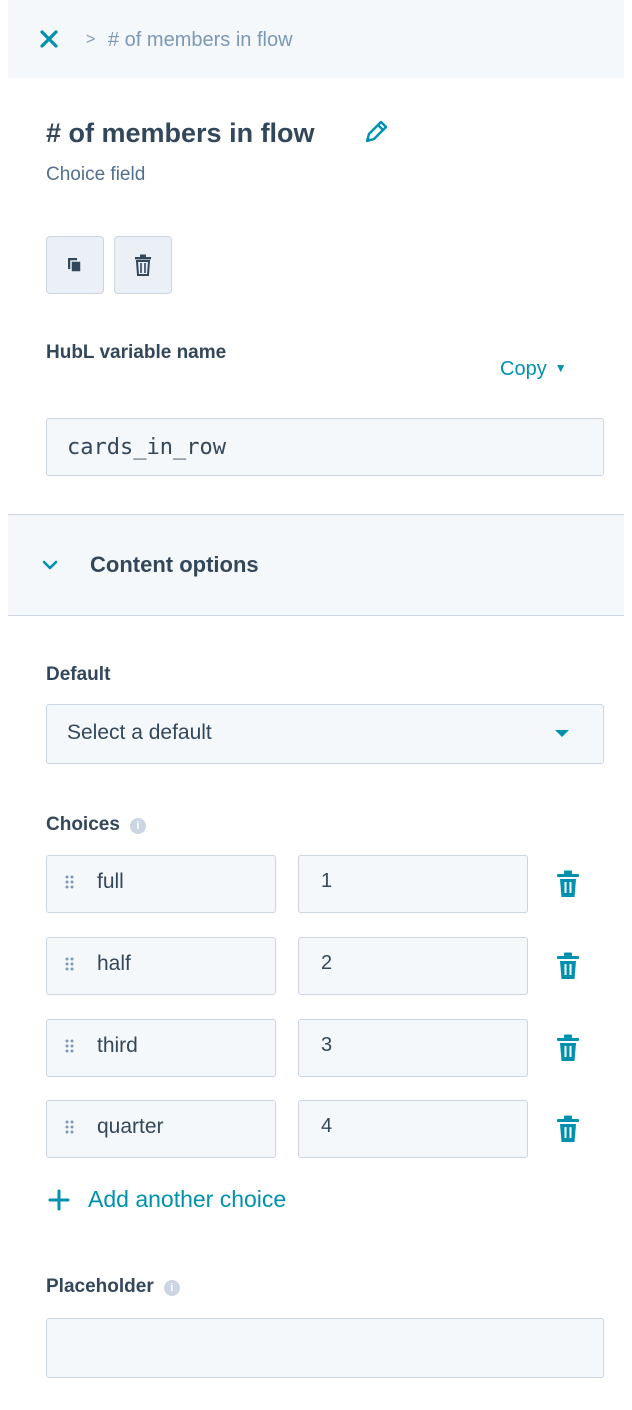 The width and height of the screenshot is (632, 1410). I want to click on breadcrumb: > # of members in flow, so click(316, 39).